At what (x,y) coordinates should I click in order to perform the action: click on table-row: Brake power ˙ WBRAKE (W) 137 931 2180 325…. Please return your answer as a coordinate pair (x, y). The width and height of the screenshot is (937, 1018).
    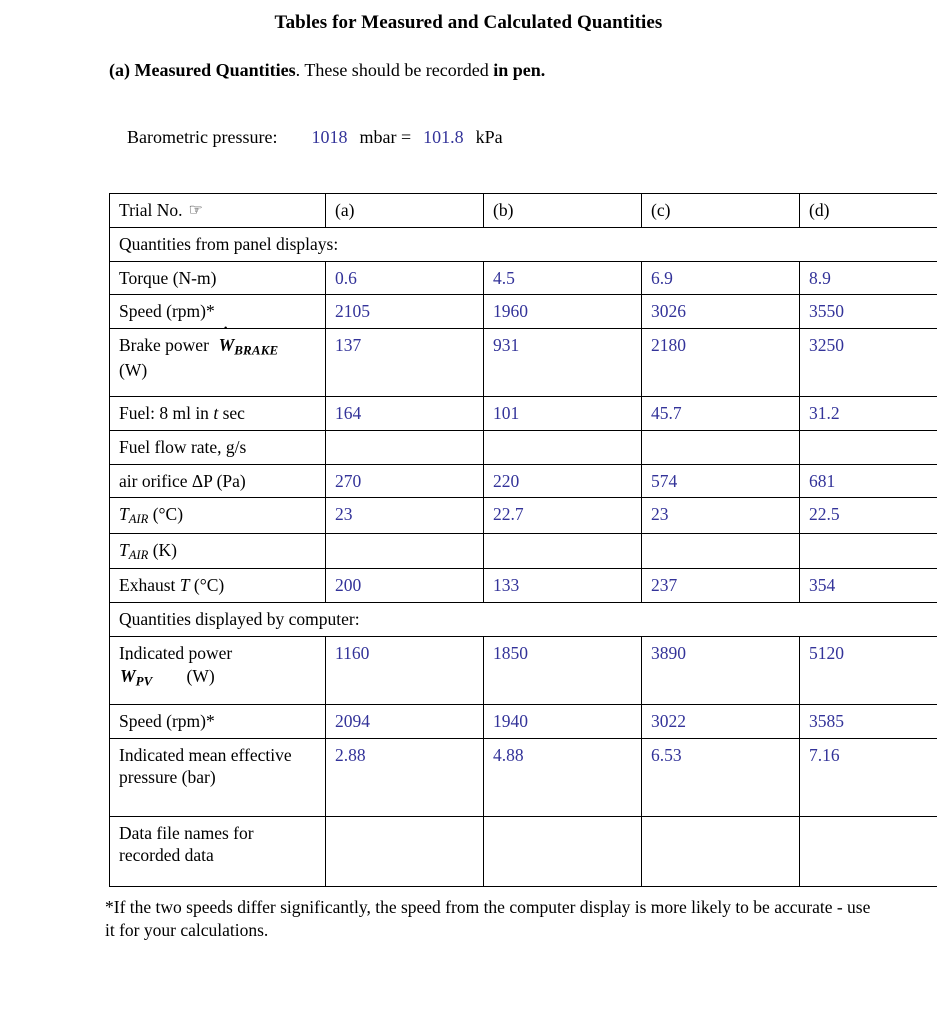
    Looking at the image, I should click on (523, 361).